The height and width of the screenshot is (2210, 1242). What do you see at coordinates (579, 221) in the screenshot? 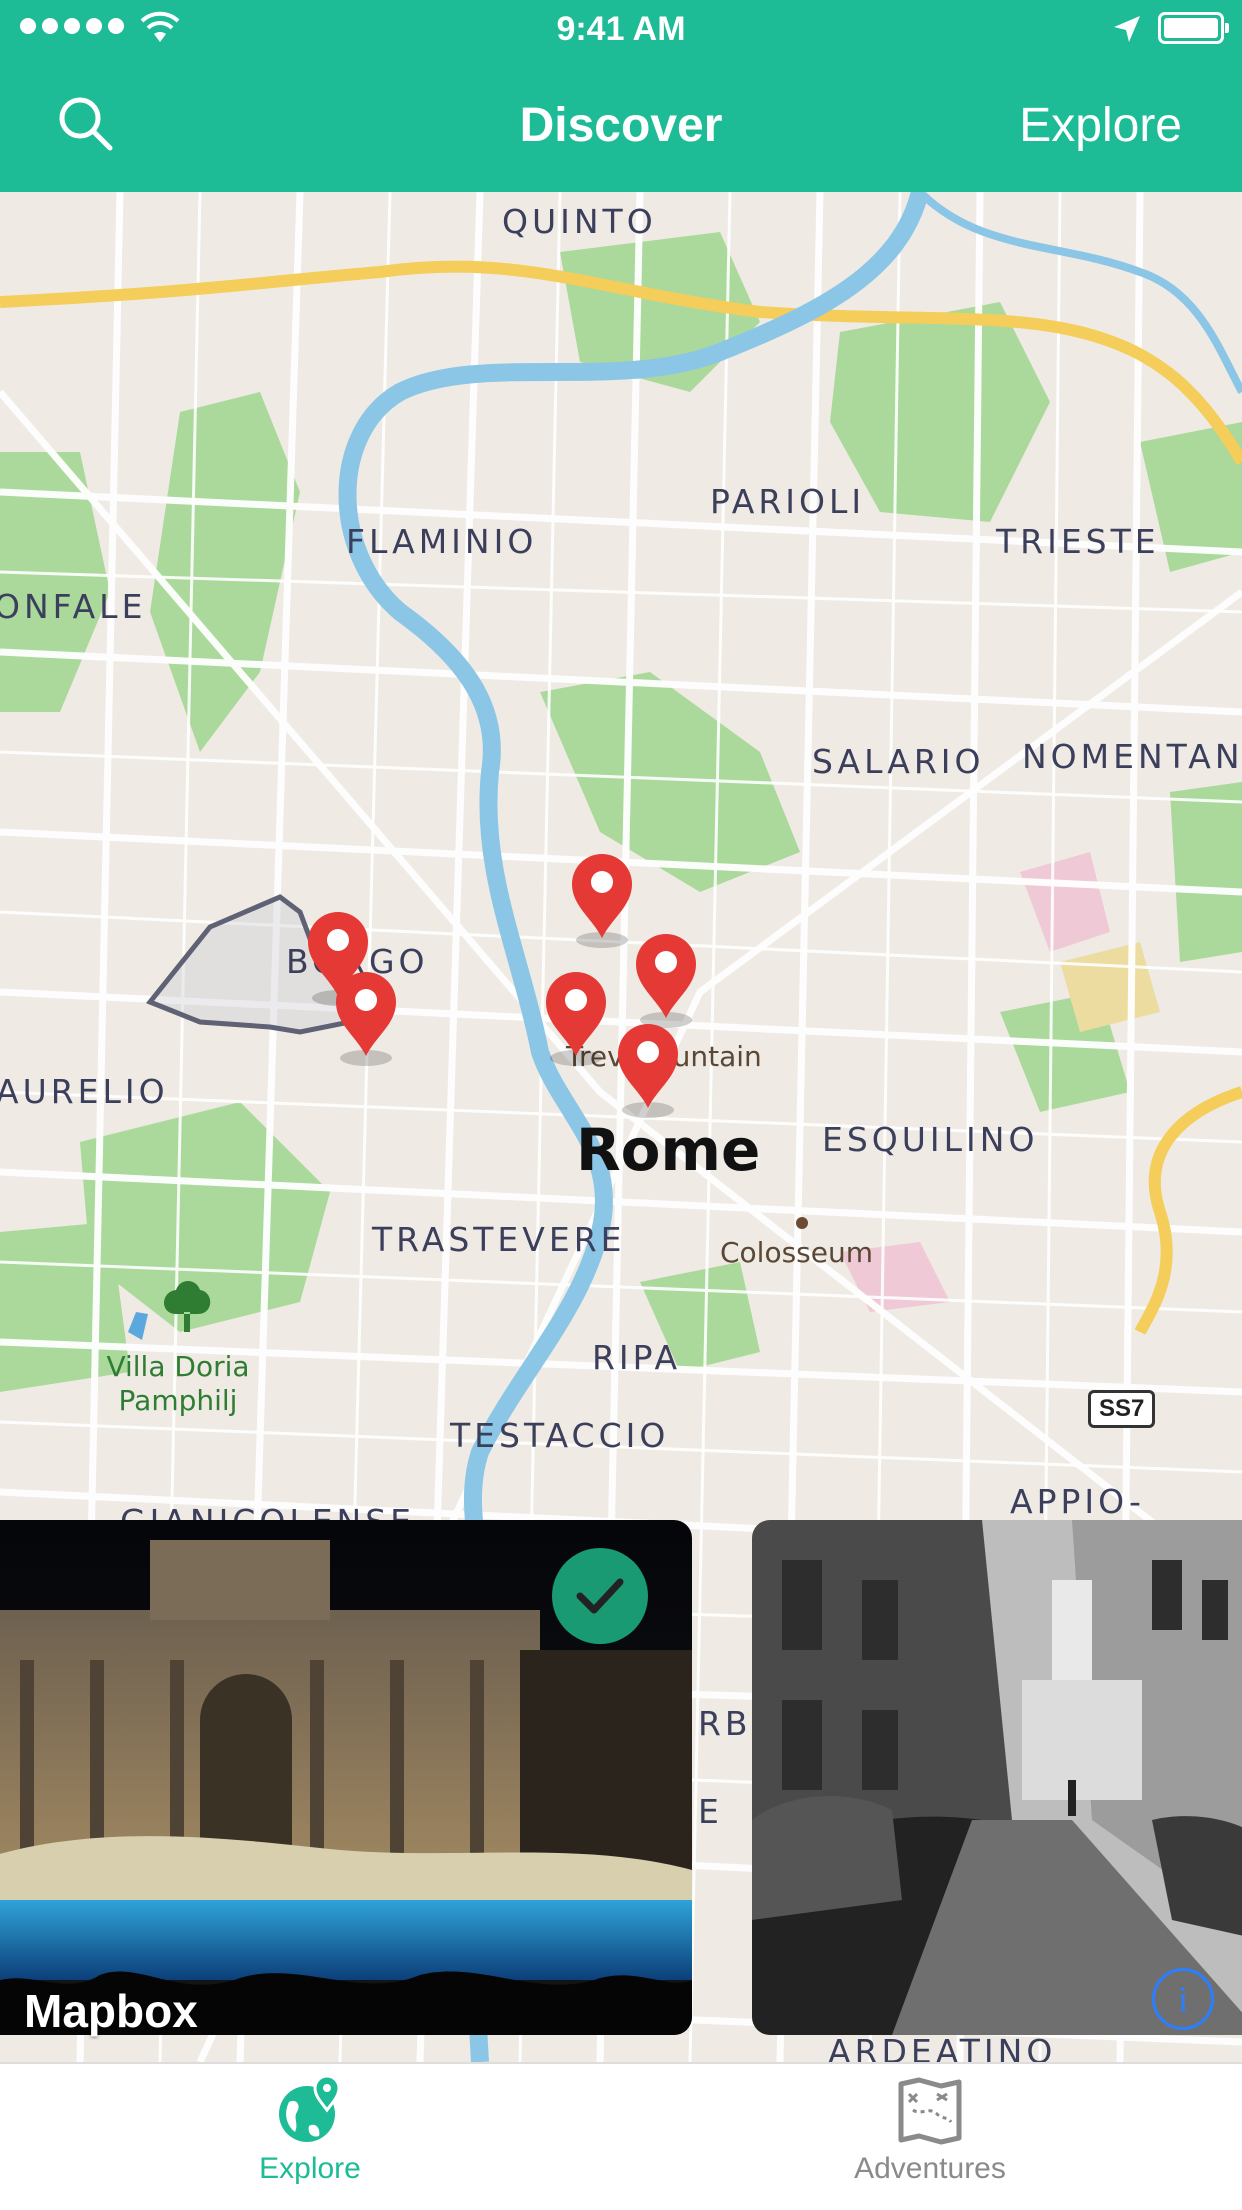
I see `map-label: QUINTO` at bounding box center [579, 221].